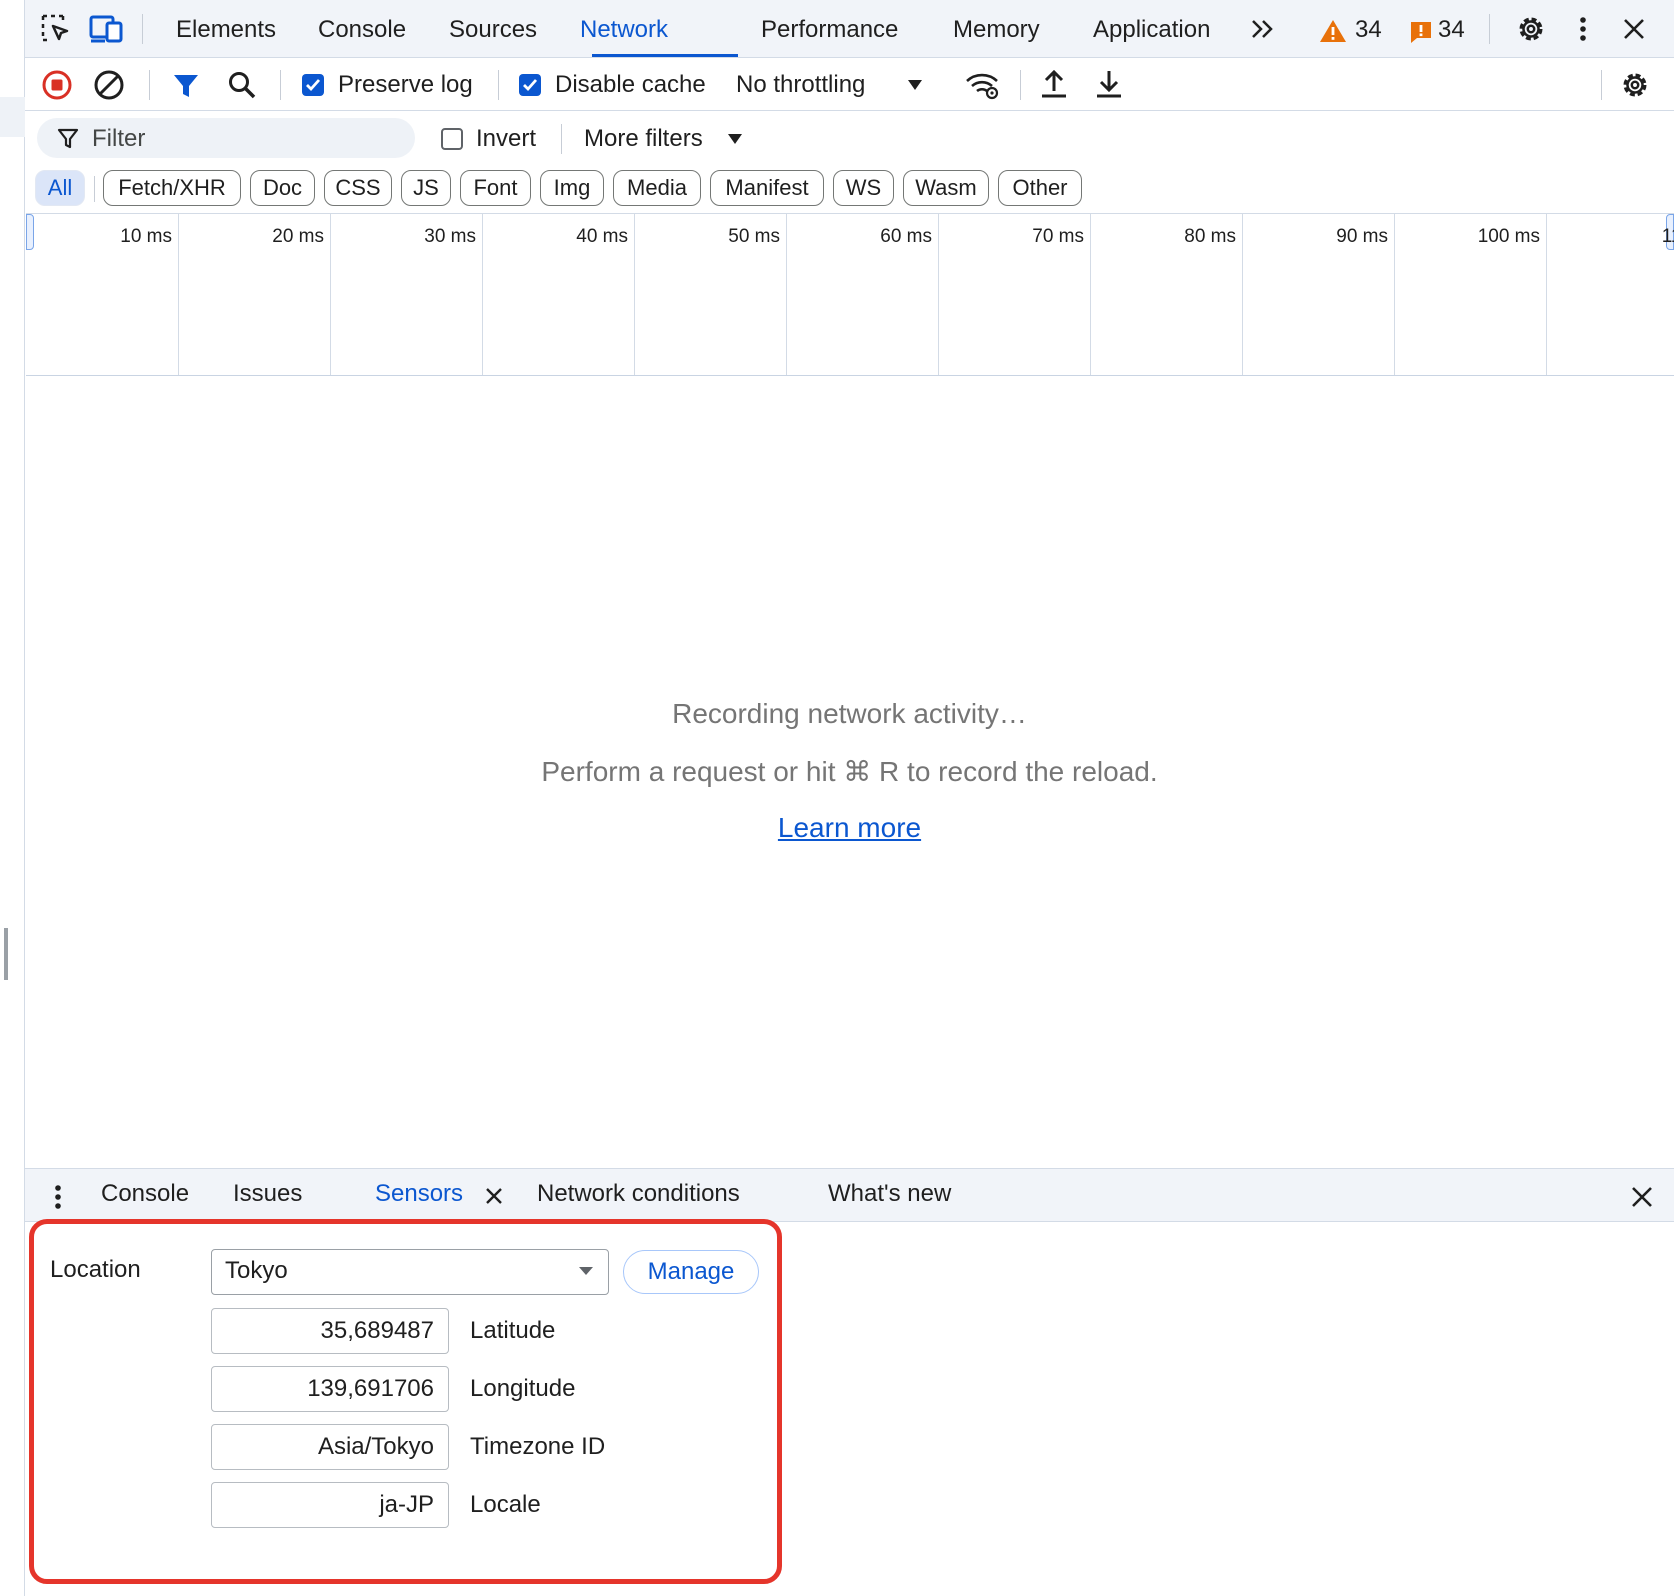 This screenshot has width=1674, height=1596. Describe the element at coordinates (1531, 29) in the screenshot. I see `settings-gear-icon` at that location.